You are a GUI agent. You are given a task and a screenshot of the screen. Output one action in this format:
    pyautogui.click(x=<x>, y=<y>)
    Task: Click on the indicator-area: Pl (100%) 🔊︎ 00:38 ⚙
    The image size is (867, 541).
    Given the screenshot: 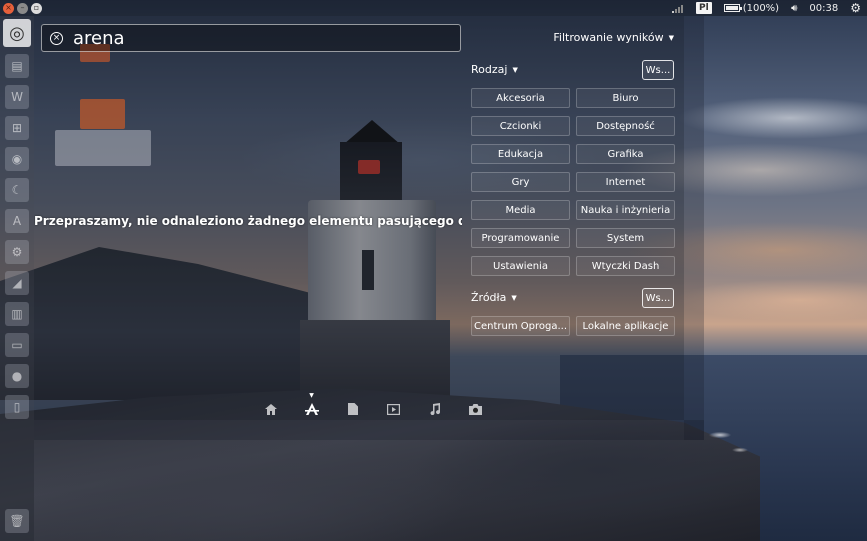 What is the action you would take?
    pyautogui.click(x=766, y=8)
    